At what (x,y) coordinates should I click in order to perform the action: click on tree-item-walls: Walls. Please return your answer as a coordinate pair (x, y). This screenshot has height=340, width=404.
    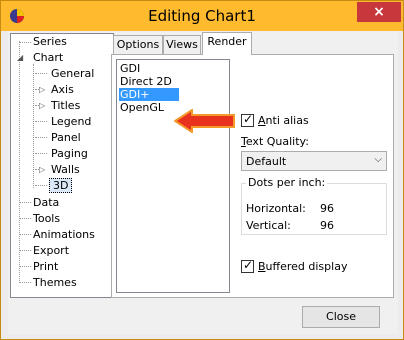
    Looking at the image, I should click on (65, 170).